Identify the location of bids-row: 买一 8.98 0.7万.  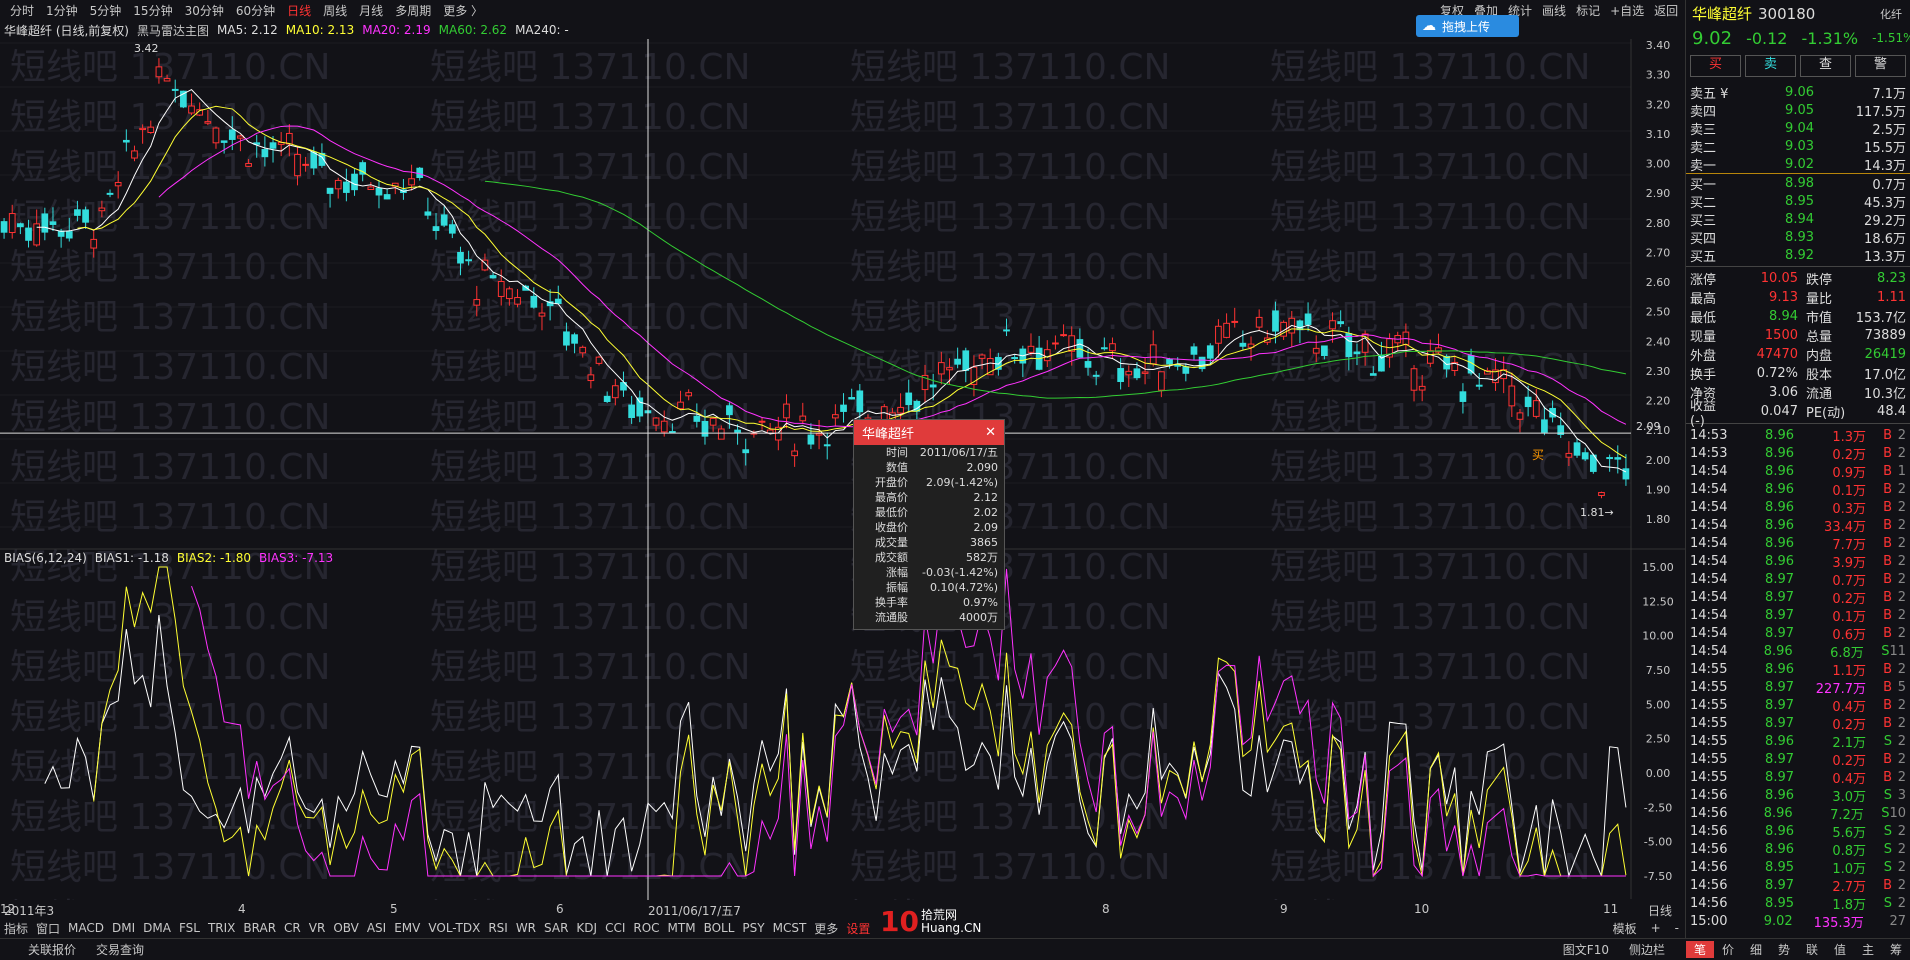
(1798, 183).